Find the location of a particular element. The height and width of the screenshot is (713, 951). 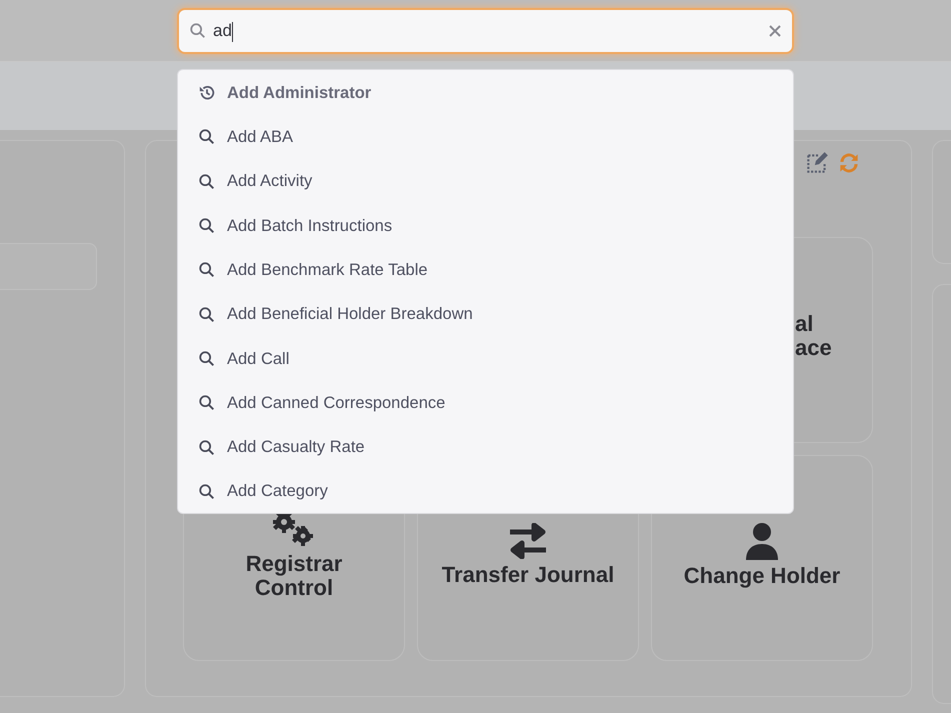

suggestion-item: Add Benchmark Rate Table is located at coordinates (485, 270).